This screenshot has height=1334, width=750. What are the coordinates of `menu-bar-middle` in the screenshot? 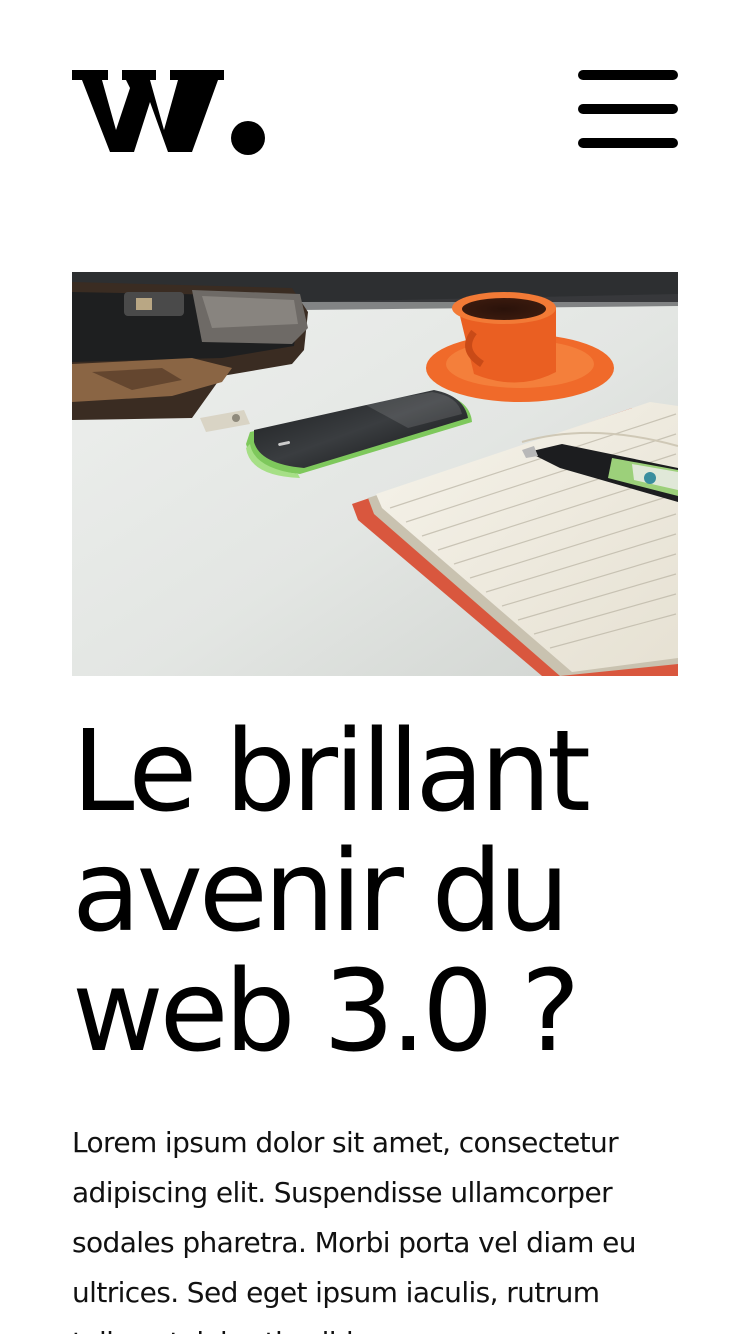 It's located at (628, 109).